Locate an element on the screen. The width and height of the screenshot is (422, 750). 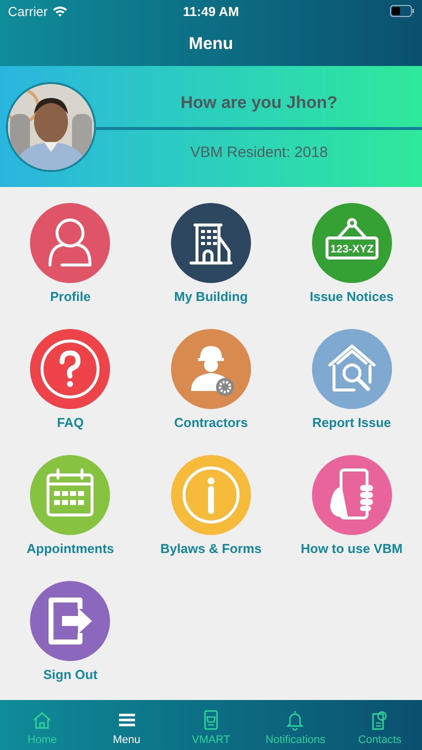
info-icon is located at coordinates (211, 495).